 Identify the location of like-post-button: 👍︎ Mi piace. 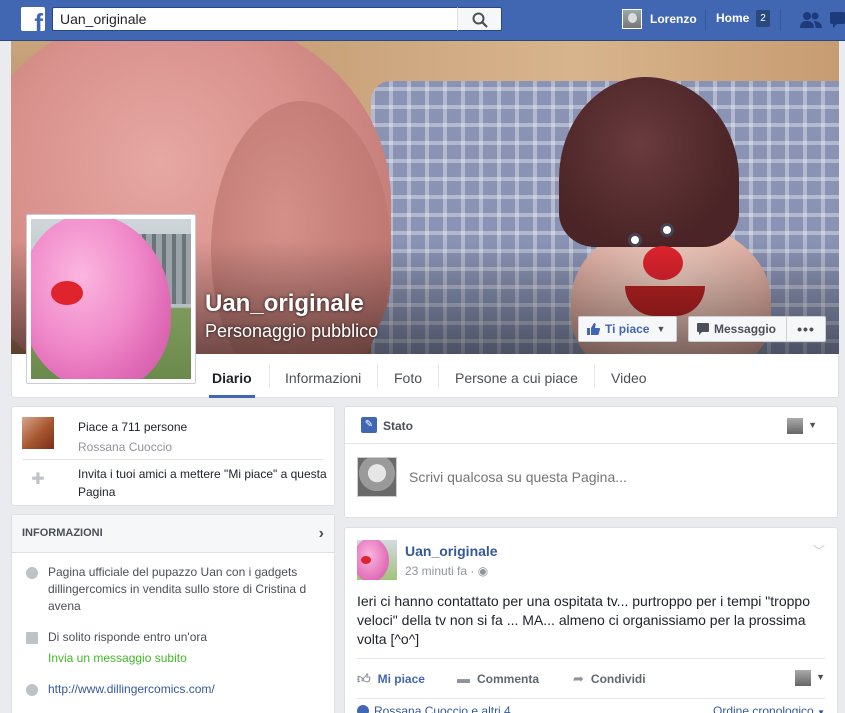
(391, 679).